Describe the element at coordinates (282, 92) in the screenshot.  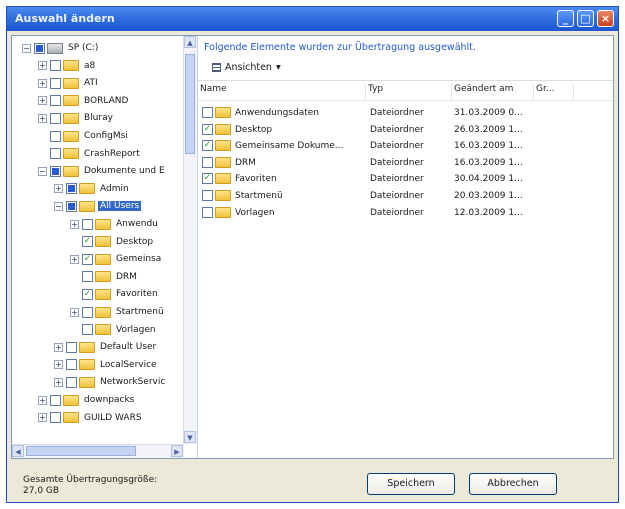
I see `column-header-name: Name` at that location.